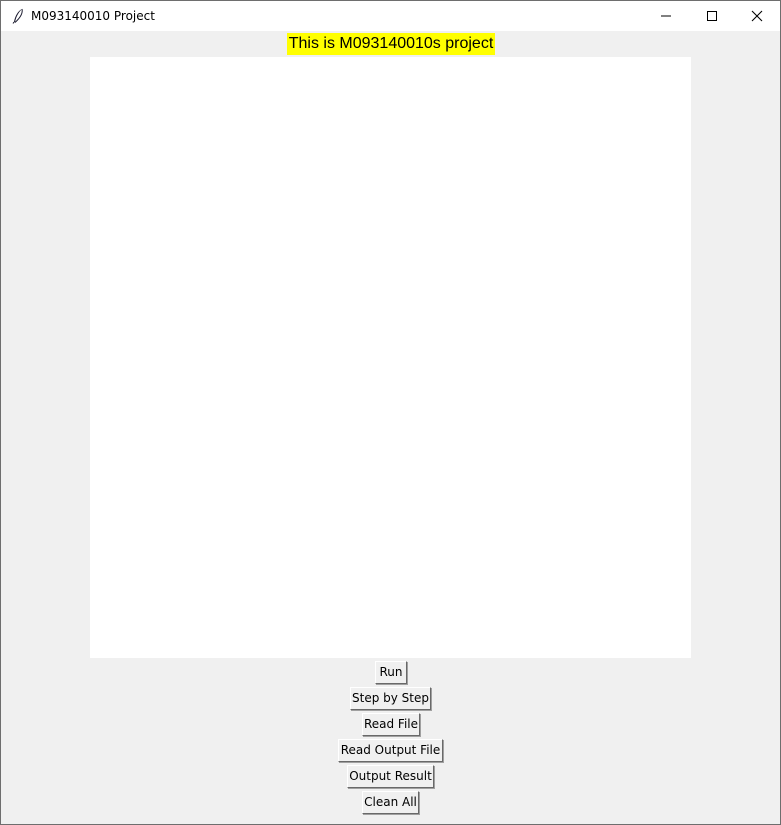  I want to click on maximize-button, so click(712, 16).